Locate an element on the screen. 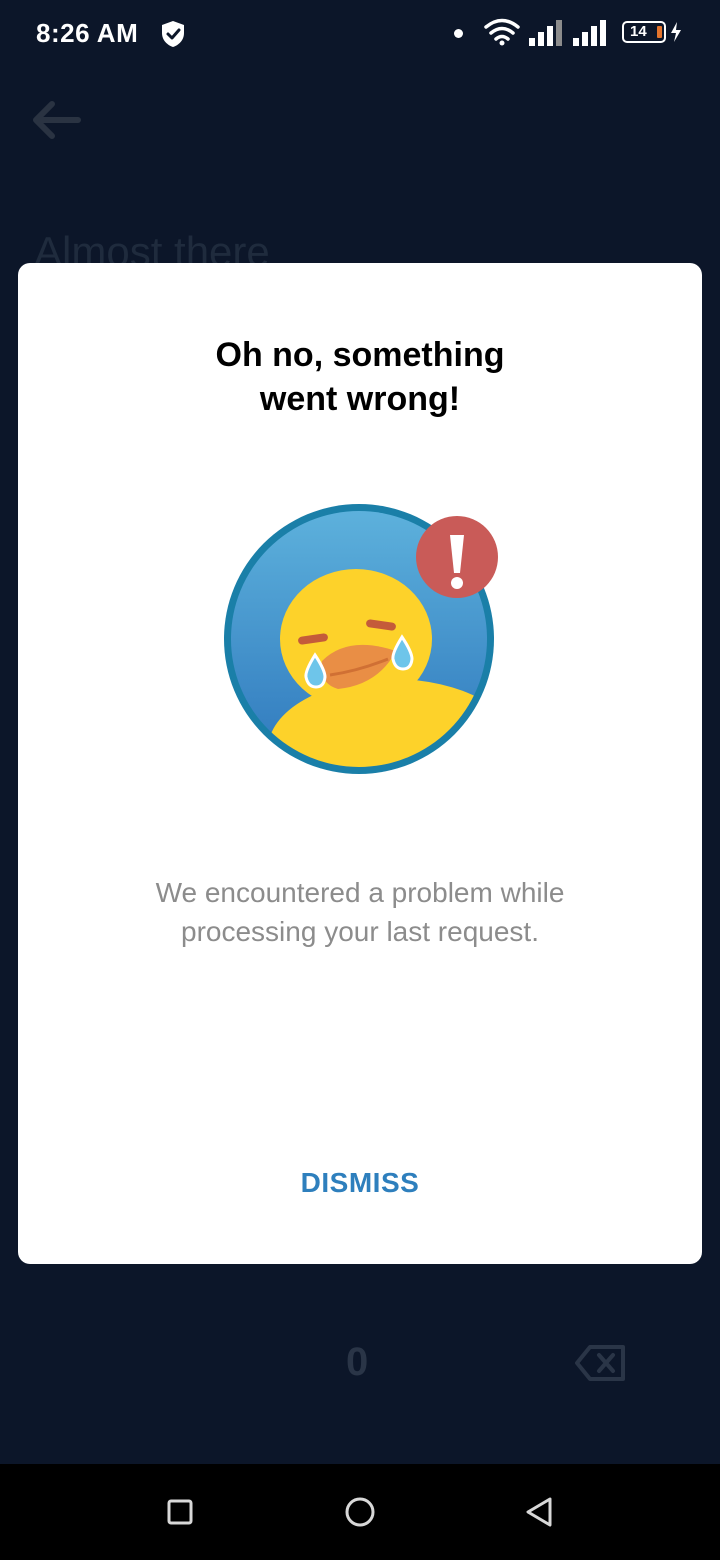  charging-bolt-icon is located at coordinates (676, 32).